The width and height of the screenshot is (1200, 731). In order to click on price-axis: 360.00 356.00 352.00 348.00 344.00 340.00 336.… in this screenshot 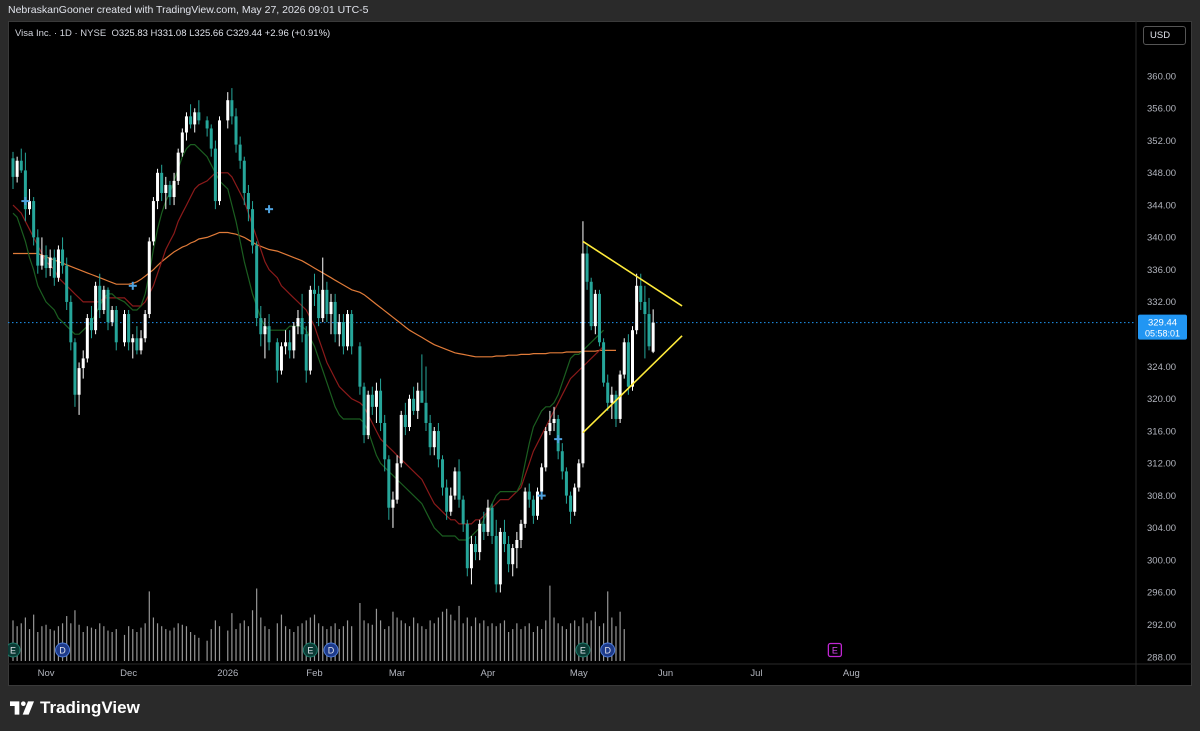, I will do `click(1155, 353)`.